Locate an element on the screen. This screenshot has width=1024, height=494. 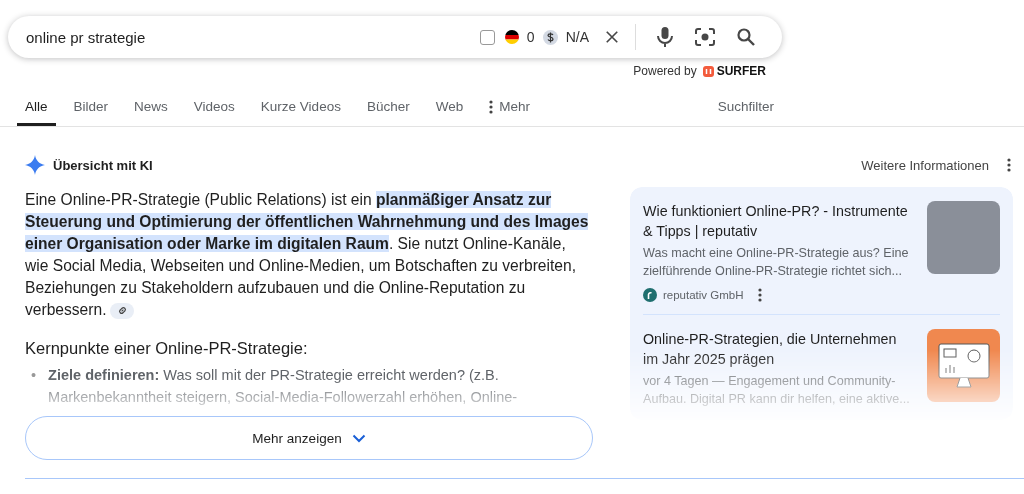
site-logo-icon is located at coordinates (650, 295).